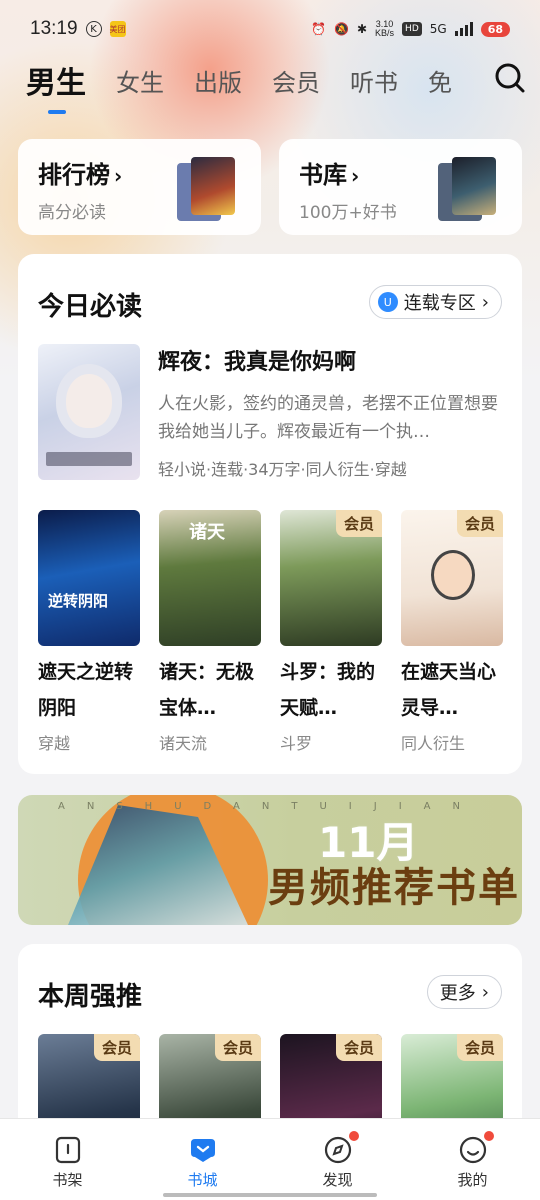 The height and width of the screenshot is (1200, 540). I want to click on bookstore-icon, so click(202, 1150).